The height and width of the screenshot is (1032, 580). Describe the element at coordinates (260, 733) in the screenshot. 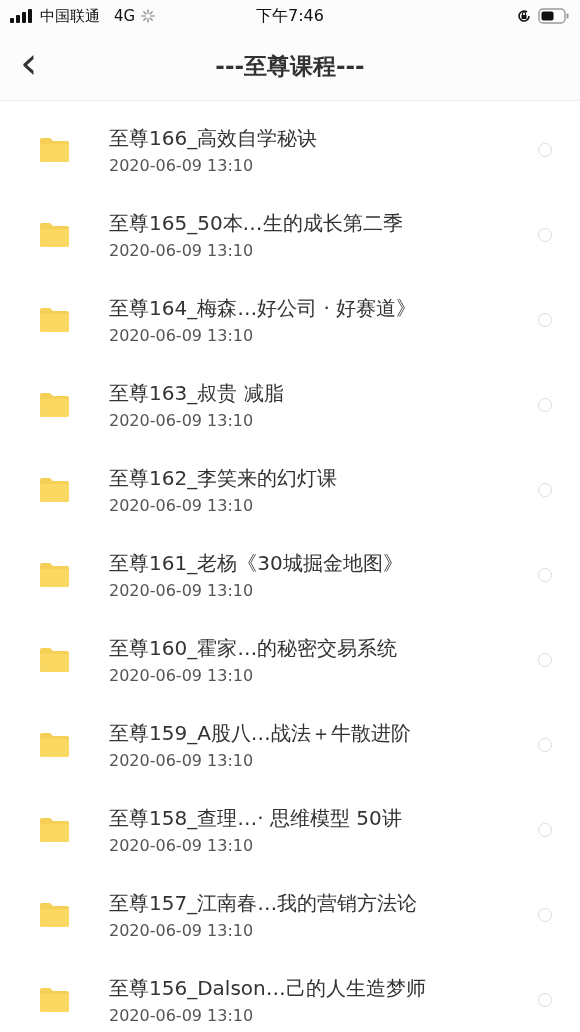

I see `file-name: 至尊159_A股八…战法＋牛散进阶` at that location.